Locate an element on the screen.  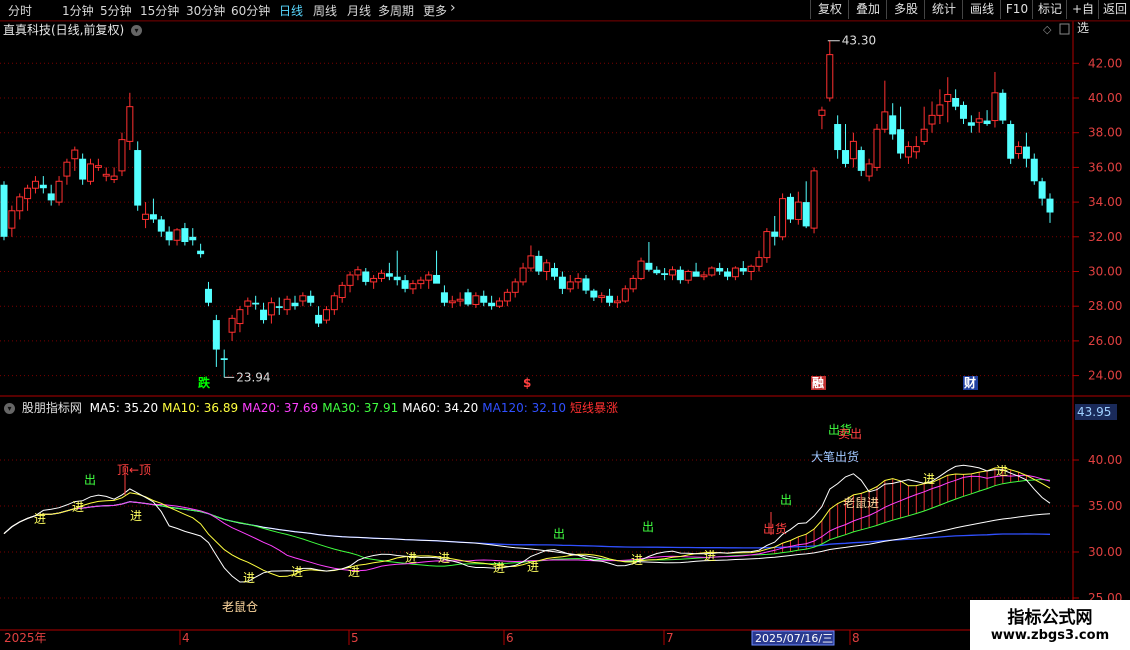
timeline-label-4: 7 is located at coordinates (670, 638).